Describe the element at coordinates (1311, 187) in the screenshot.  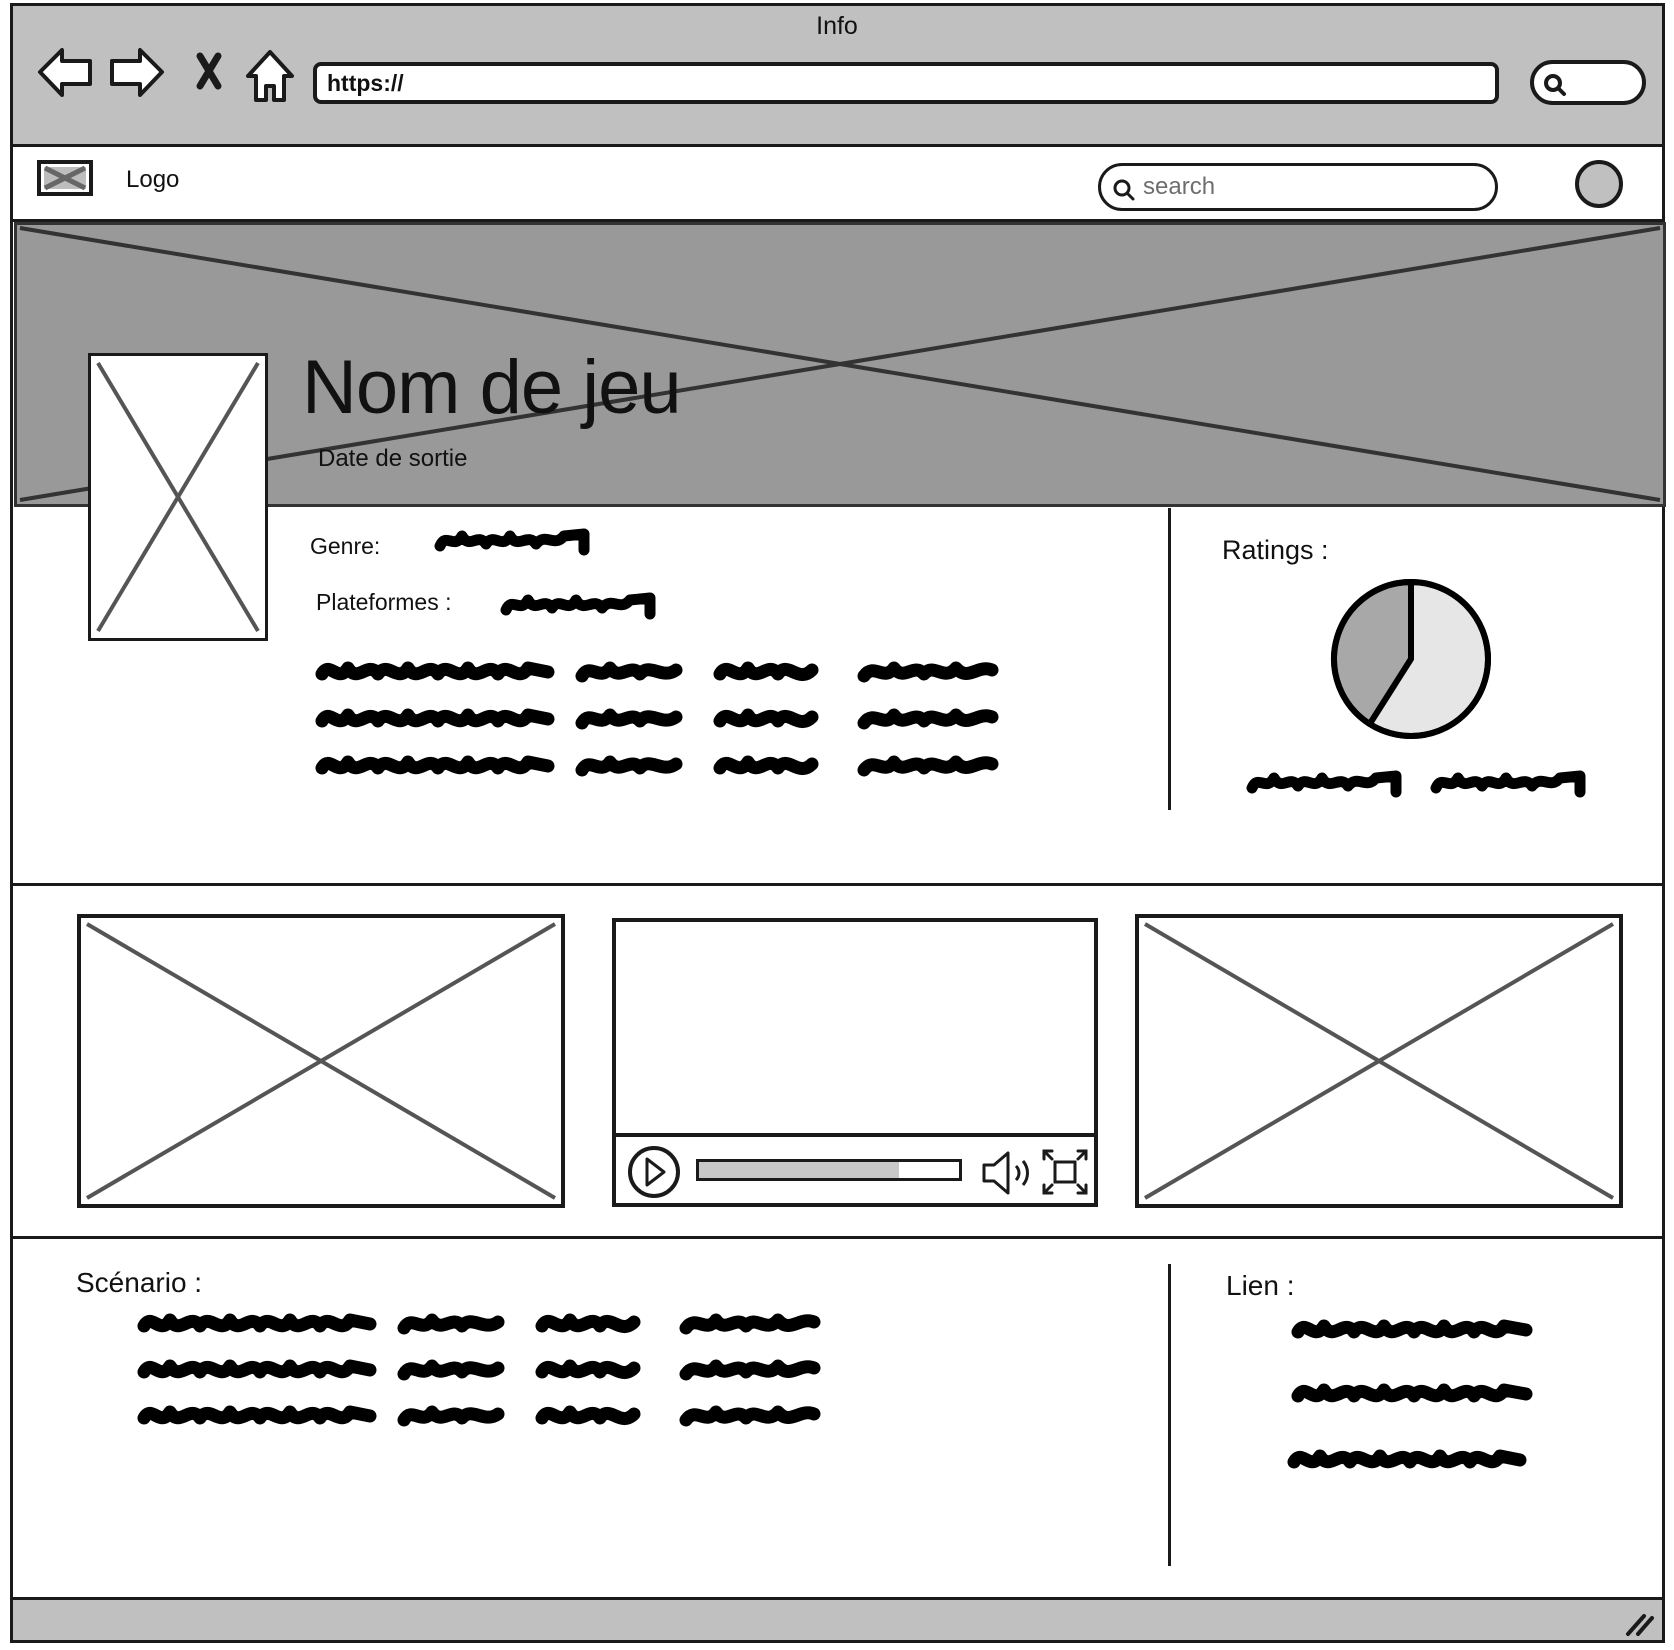
I see `search-input` at that location.